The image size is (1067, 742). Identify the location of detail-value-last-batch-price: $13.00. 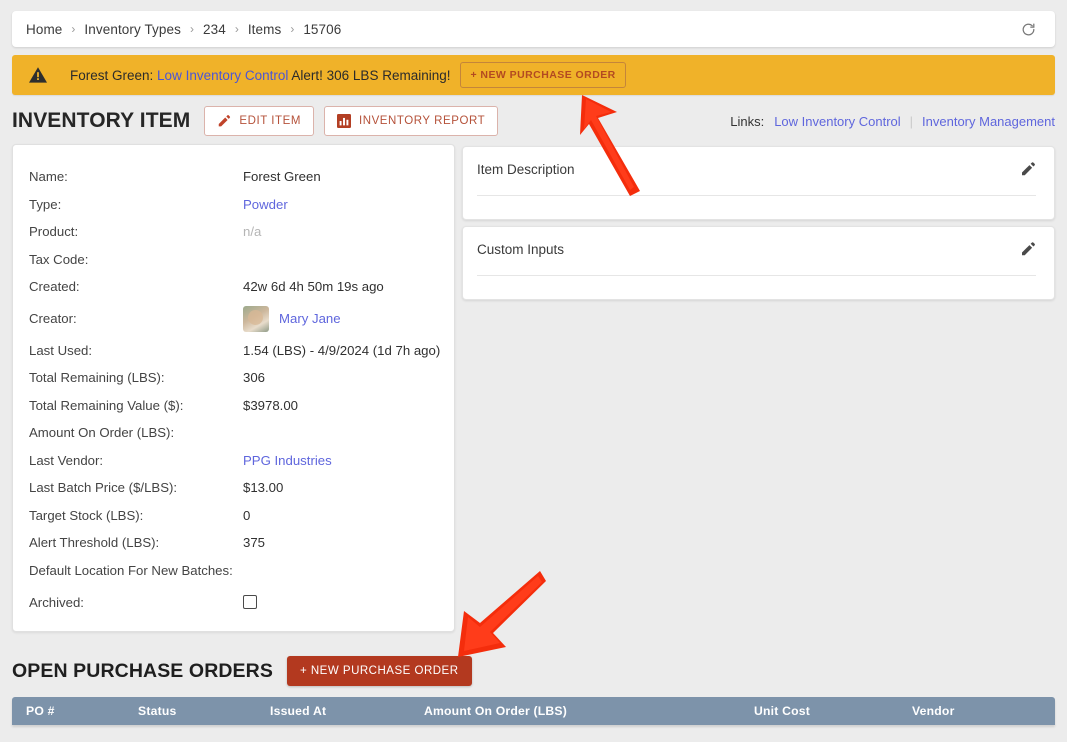
(263, 488).